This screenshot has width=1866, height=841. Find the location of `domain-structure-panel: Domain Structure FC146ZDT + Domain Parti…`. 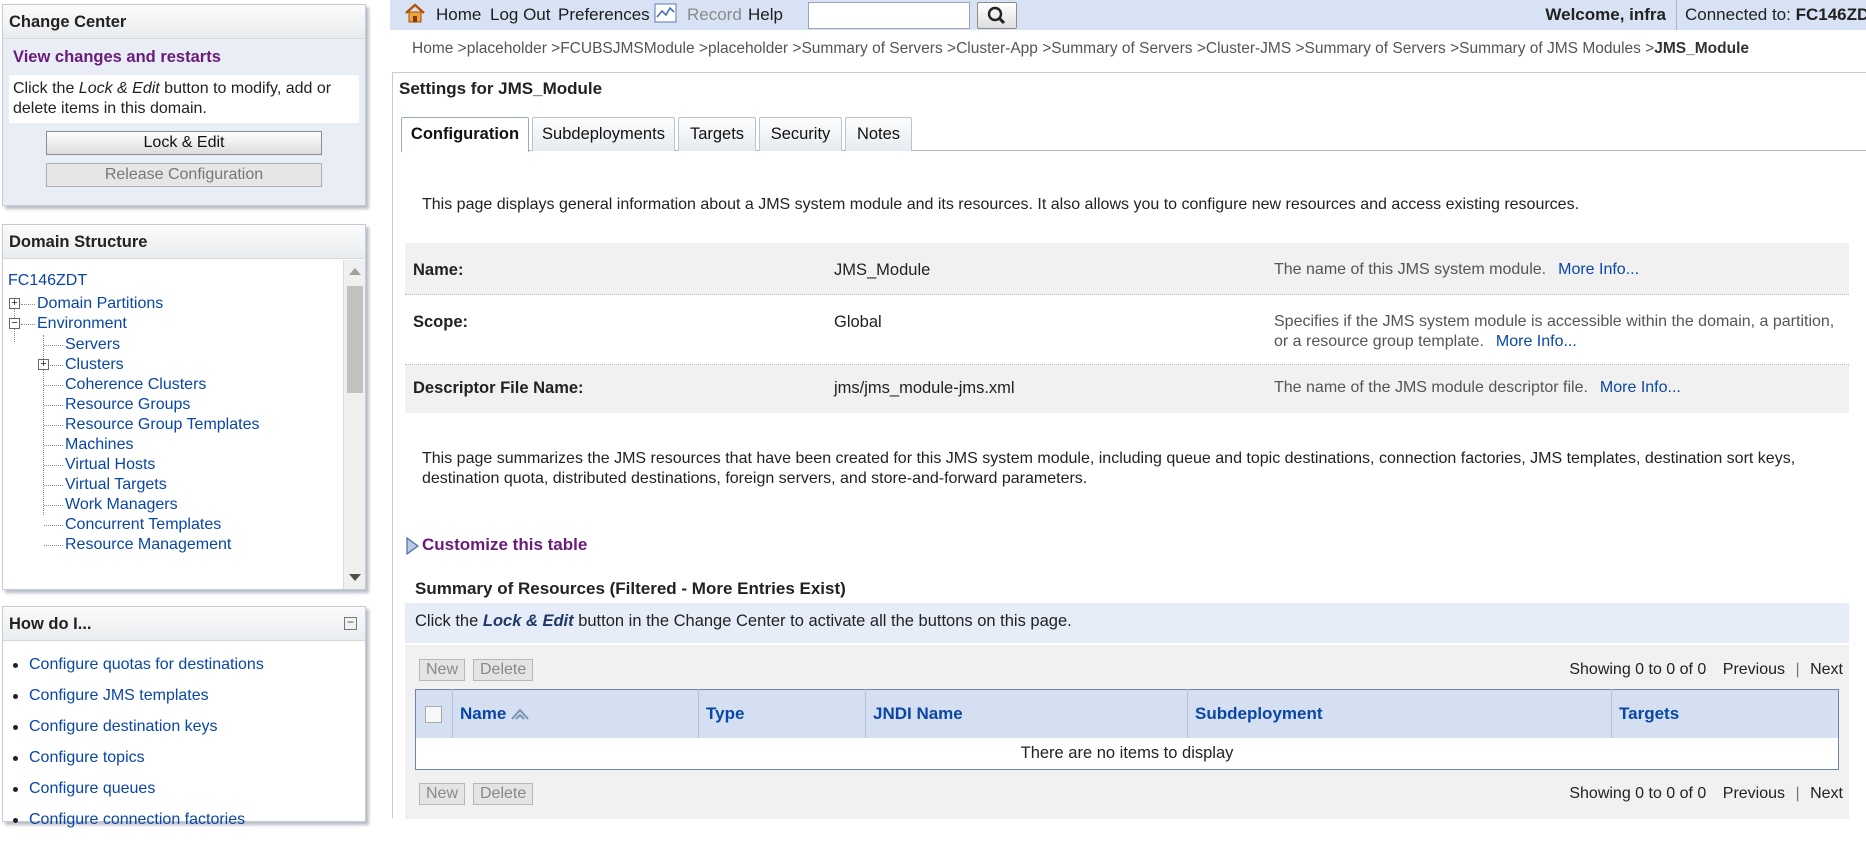

domain-structure-panel: Domain Structure FC146ZDT + Domain Parti… is located at coordinates (184, 407).